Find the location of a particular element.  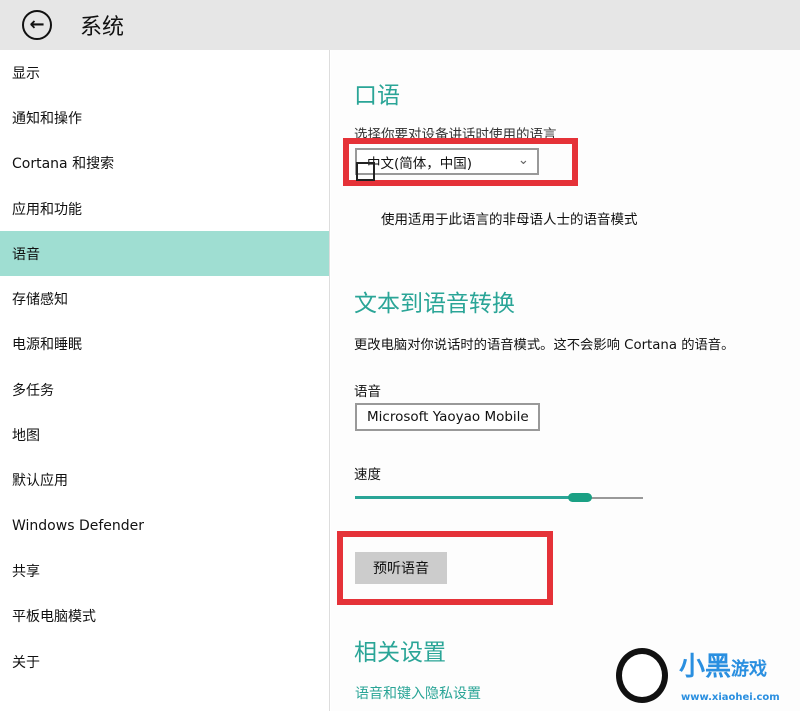

sidebar-item-label: 显示 is located at coordinates (26, 73).